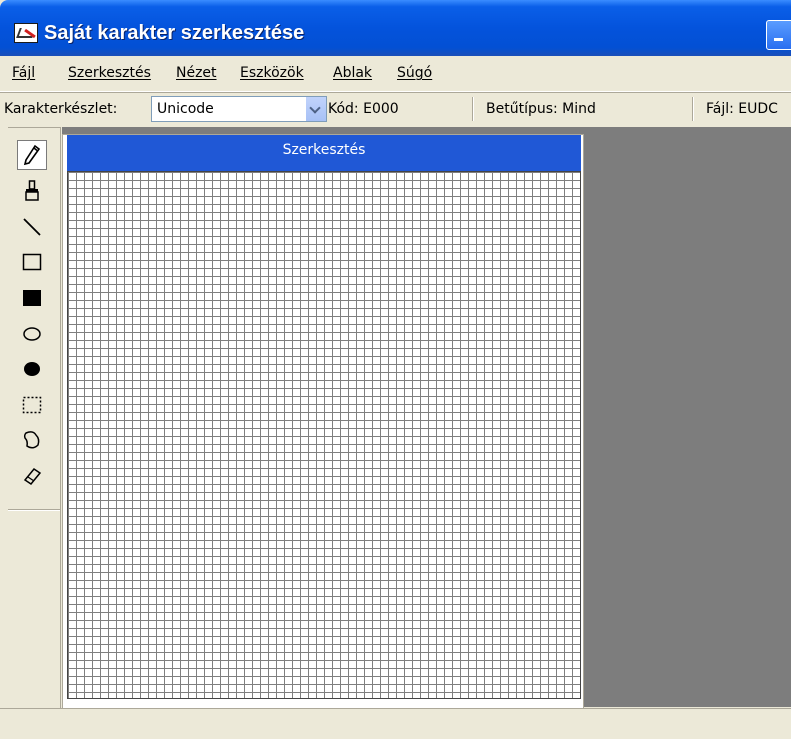  Describe the element at coordinates (32, 334) in the screenshot. I see `hollow-ellipse-icon` at that location.